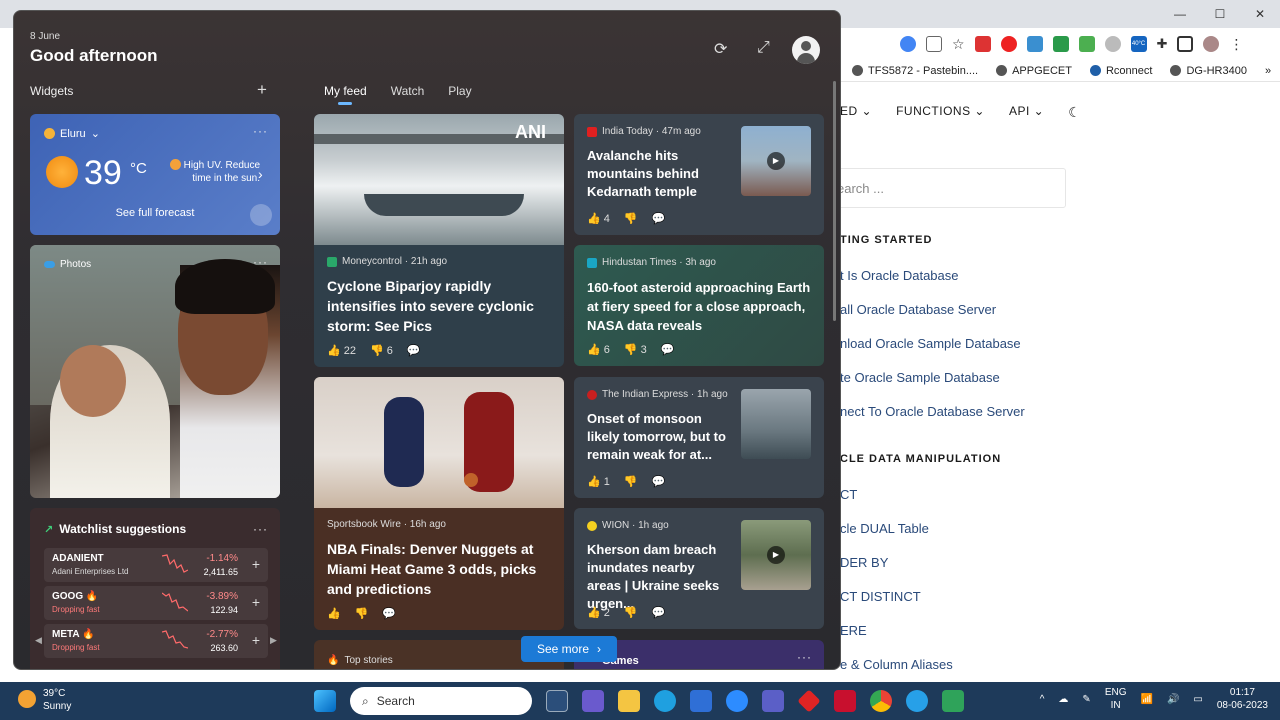 The width and height of the screenshot is (1280, 720). What do you see at coordinates (940, 112) in the screenshot?
I see `nav-item: FUNCTIONS ⌄` at bounding box center [940, 112].